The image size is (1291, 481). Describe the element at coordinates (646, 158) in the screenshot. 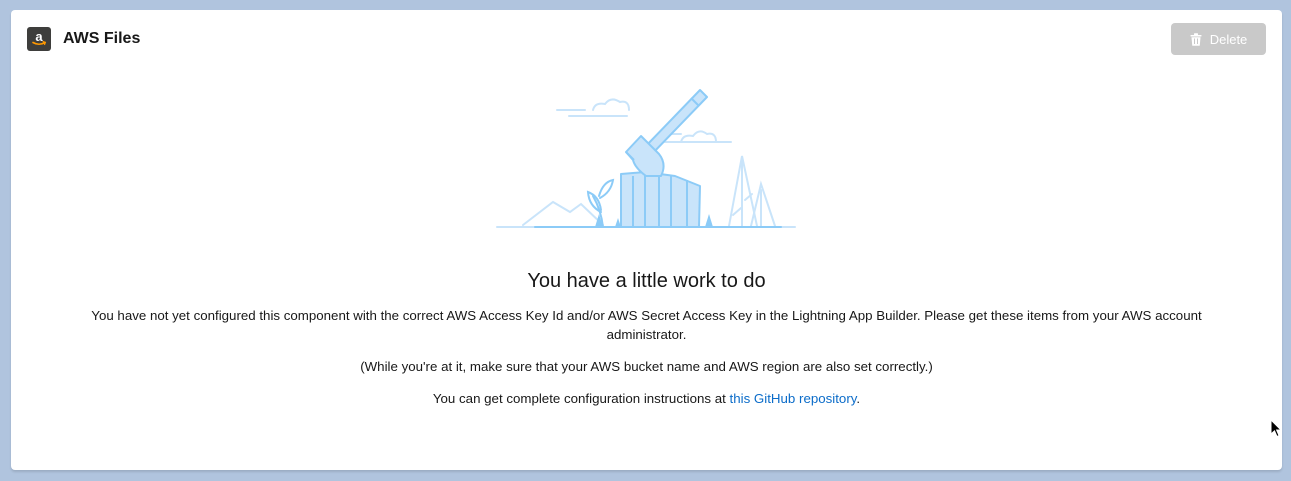

I see `axe-in-stump-illustration` at that location.